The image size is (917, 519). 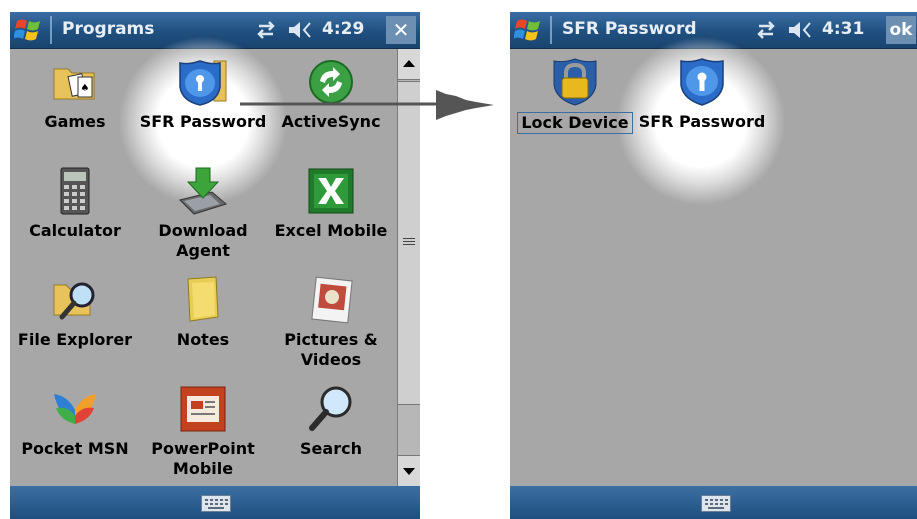 I want to click on lock-device-icon, so click(x=575, y=82).